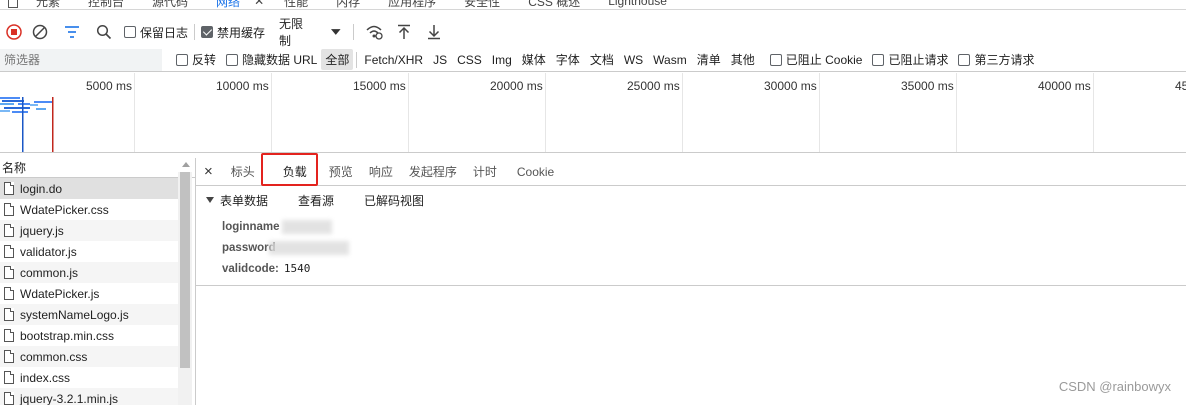 This screenshot has width=1186, height=405. What do you see at coordinates (207, 32) in the screenshot?
I see `disable-cache-box` at bounding box center [207, 32].